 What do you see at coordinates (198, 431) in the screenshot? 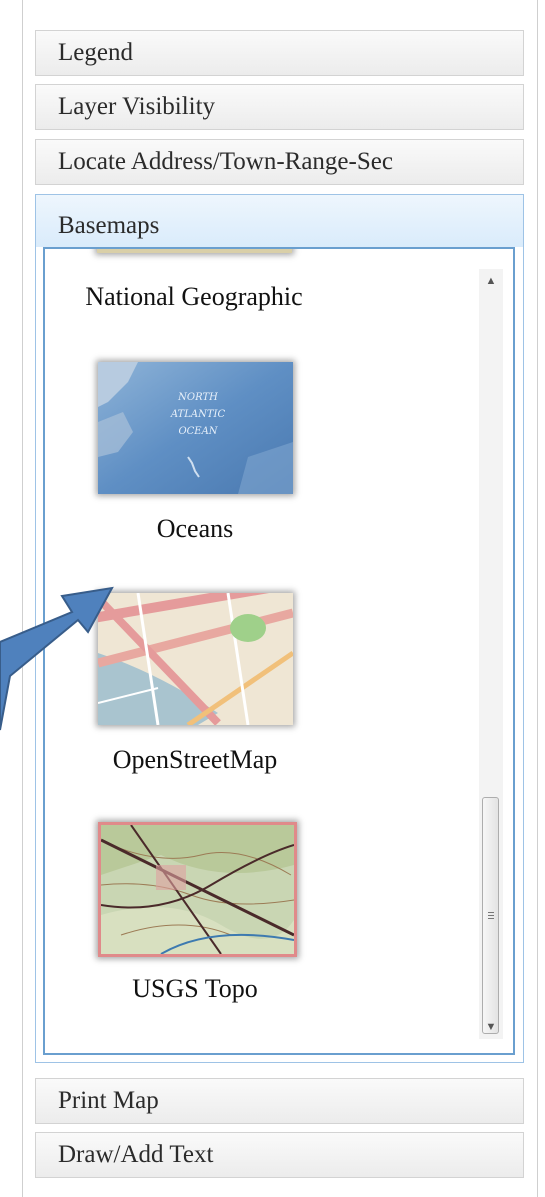
I see `oceans-text-ocean: OCEAN` at bounding box center [198, 431].